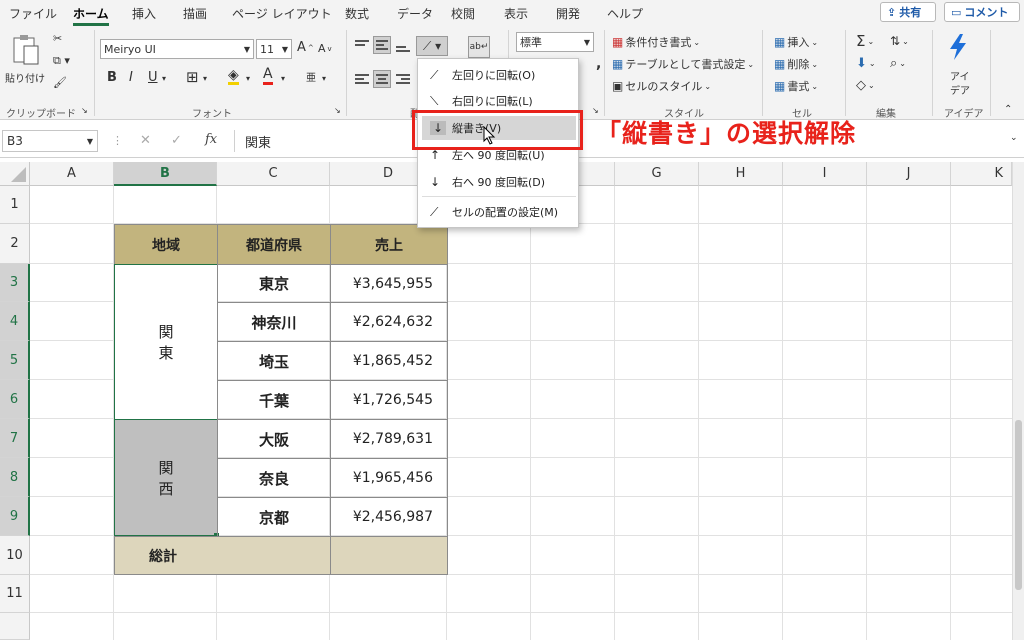 This screenshot has width=1024, height=640. Describe the element at coordinates (274, 283) in the screenshot. I see `table-row-prefecture: 東京` at that location.